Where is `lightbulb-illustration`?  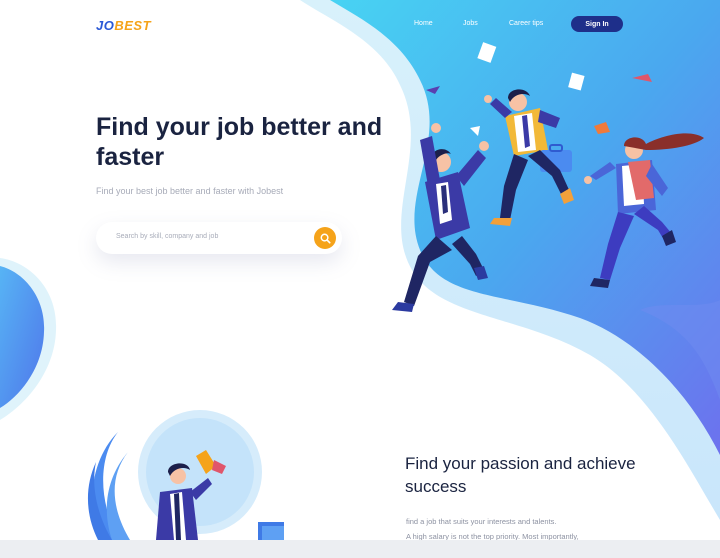 lightbulb-illustration is located at coordinates (185, 475).